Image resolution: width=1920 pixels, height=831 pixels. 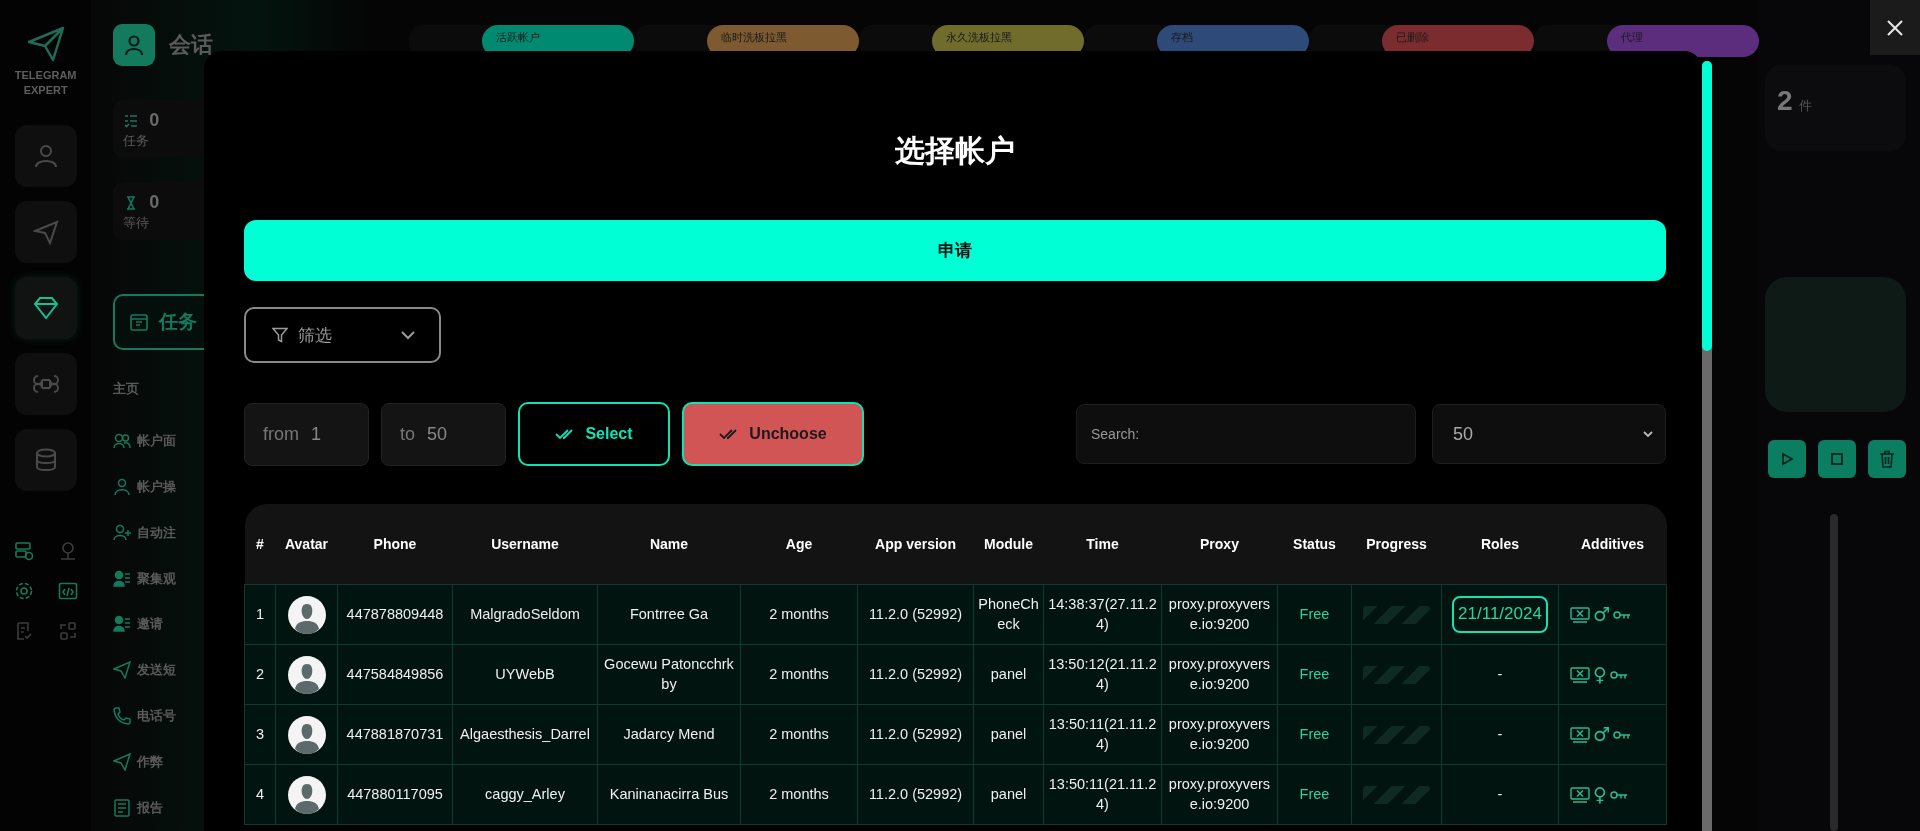 I want to click on nav-item: 电话号, so click(x=163, y=716).